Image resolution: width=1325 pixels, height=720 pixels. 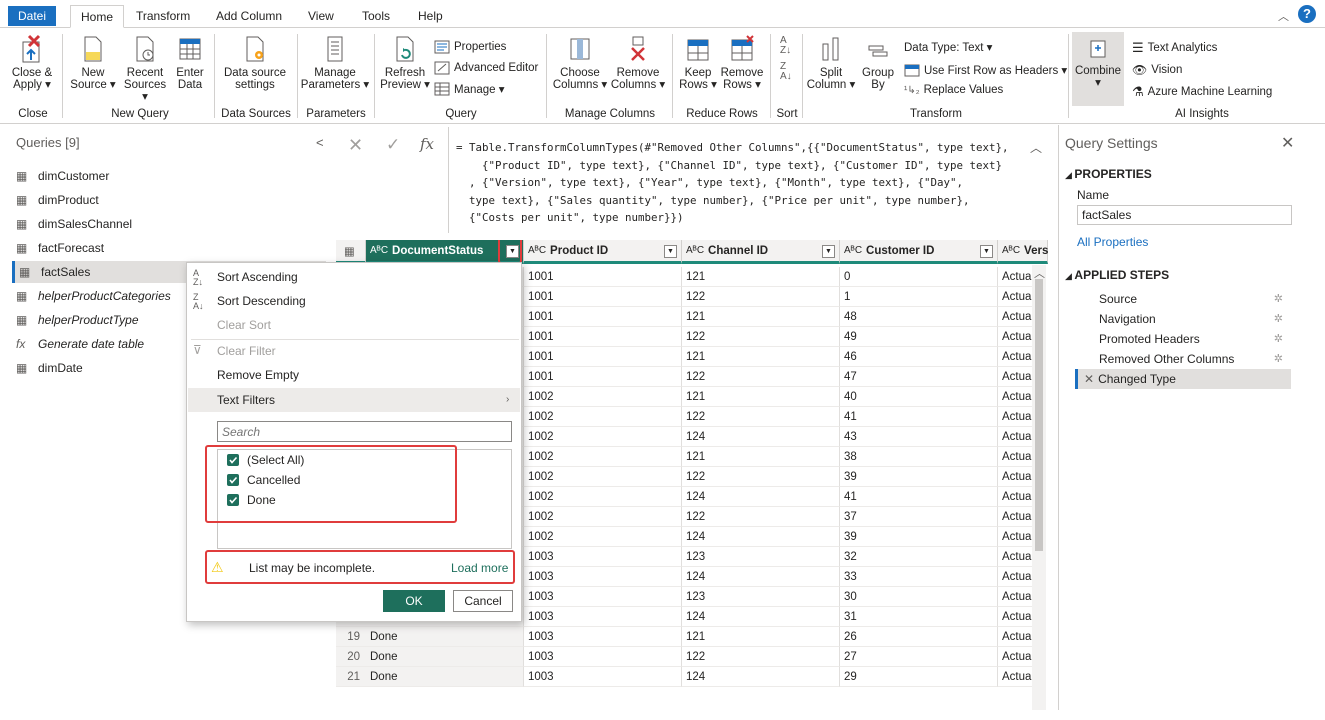 I want to click on column-header: AᴮC Channel ID ▼, so click(x=761, y=252).